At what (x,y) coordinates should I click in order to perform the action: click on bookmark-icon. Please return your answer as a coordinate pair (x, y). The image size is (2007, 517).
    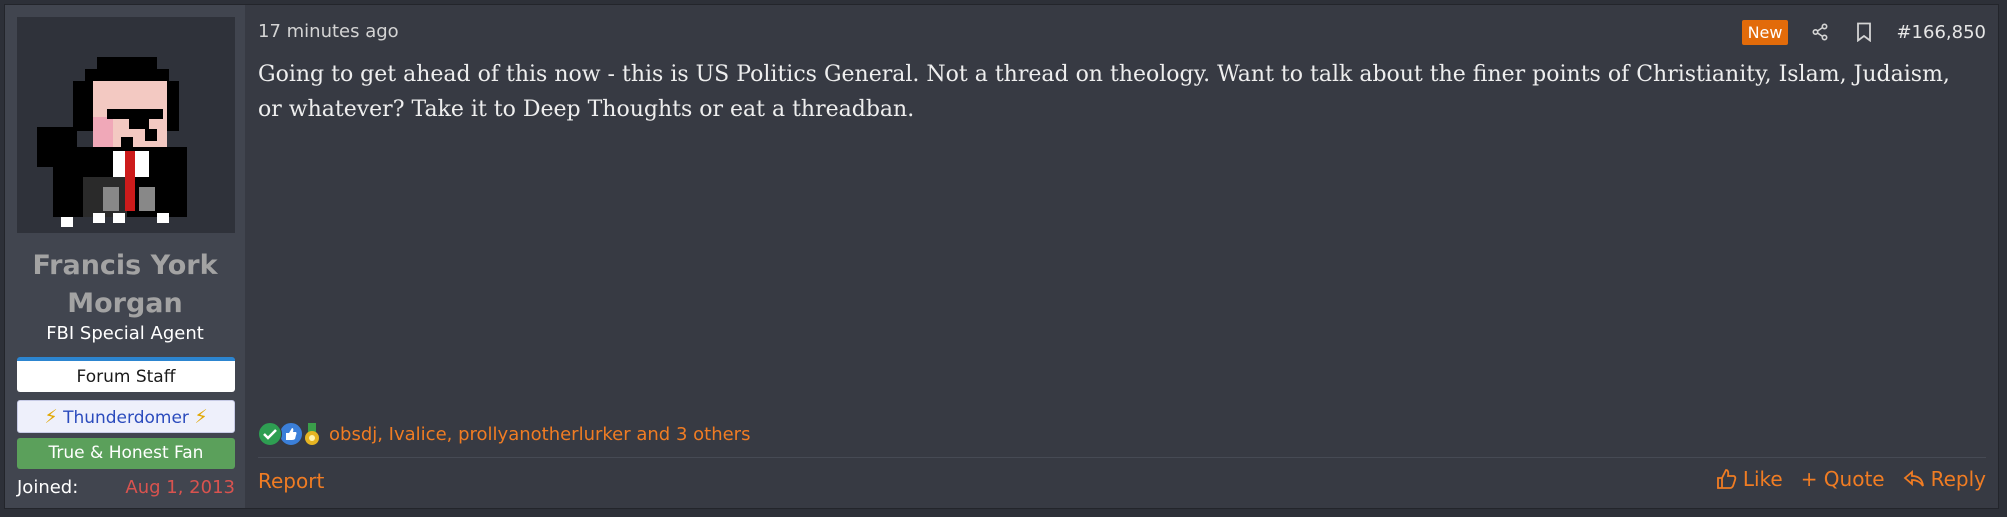
    Looking at the image, I should click on (1864, 32).